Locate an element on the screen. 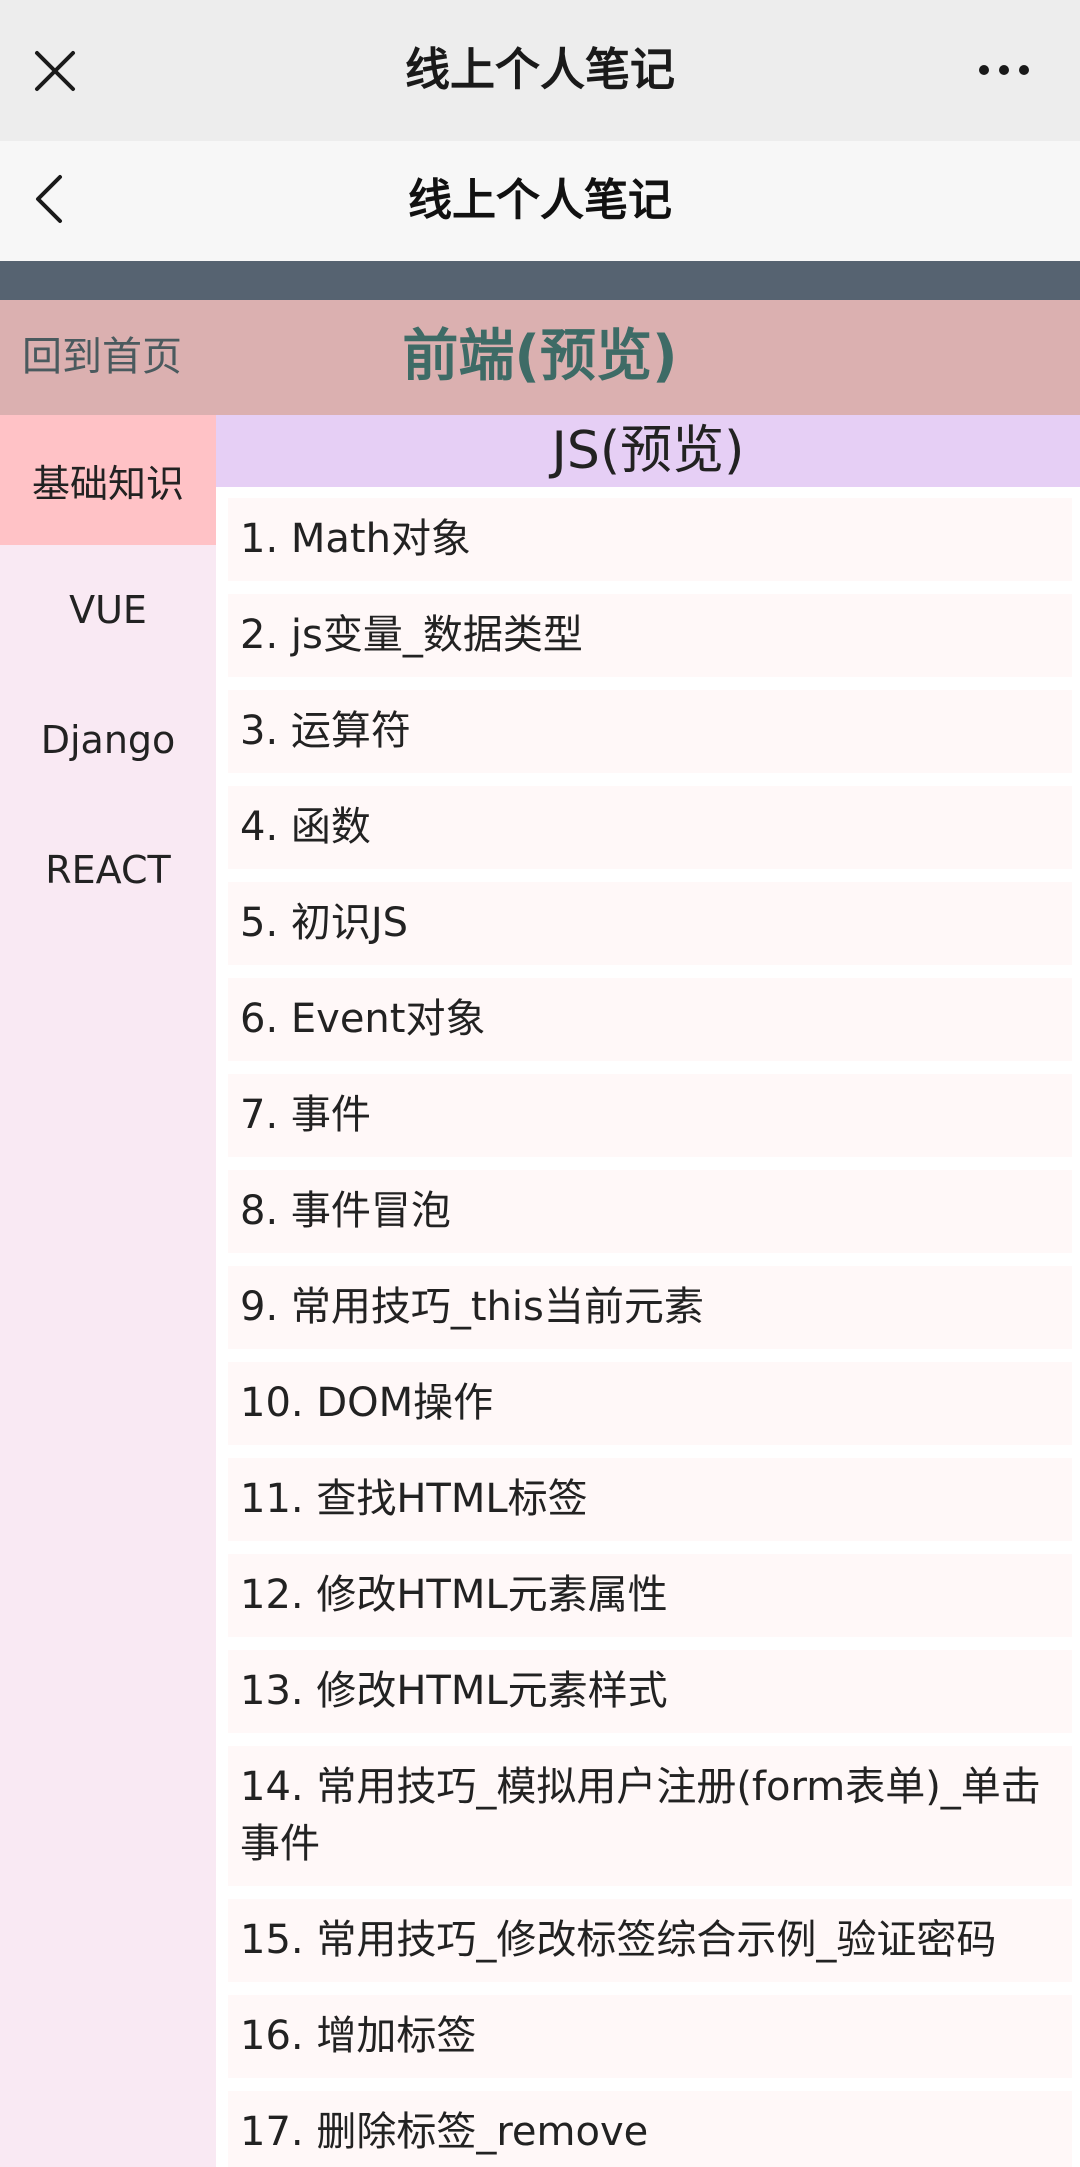 The image size is (1080, 2167). more-icon is located at coordinates (1004, 70).